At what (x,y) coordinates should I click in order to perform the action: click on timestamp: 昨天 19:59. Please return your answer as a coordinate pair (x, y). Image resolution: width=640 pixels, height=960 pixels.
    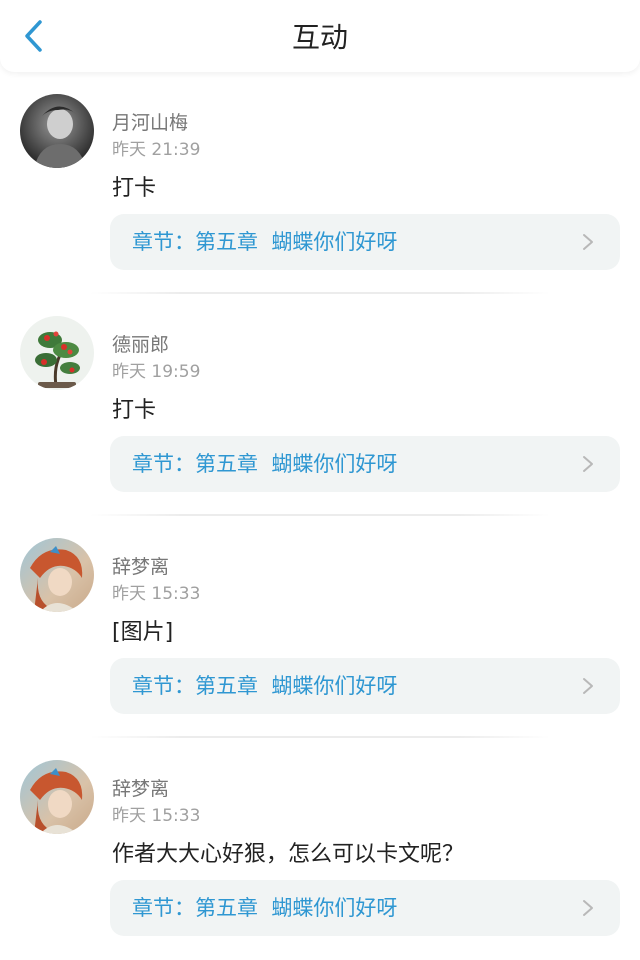
    Looking at the image, I should click on (156, 372).